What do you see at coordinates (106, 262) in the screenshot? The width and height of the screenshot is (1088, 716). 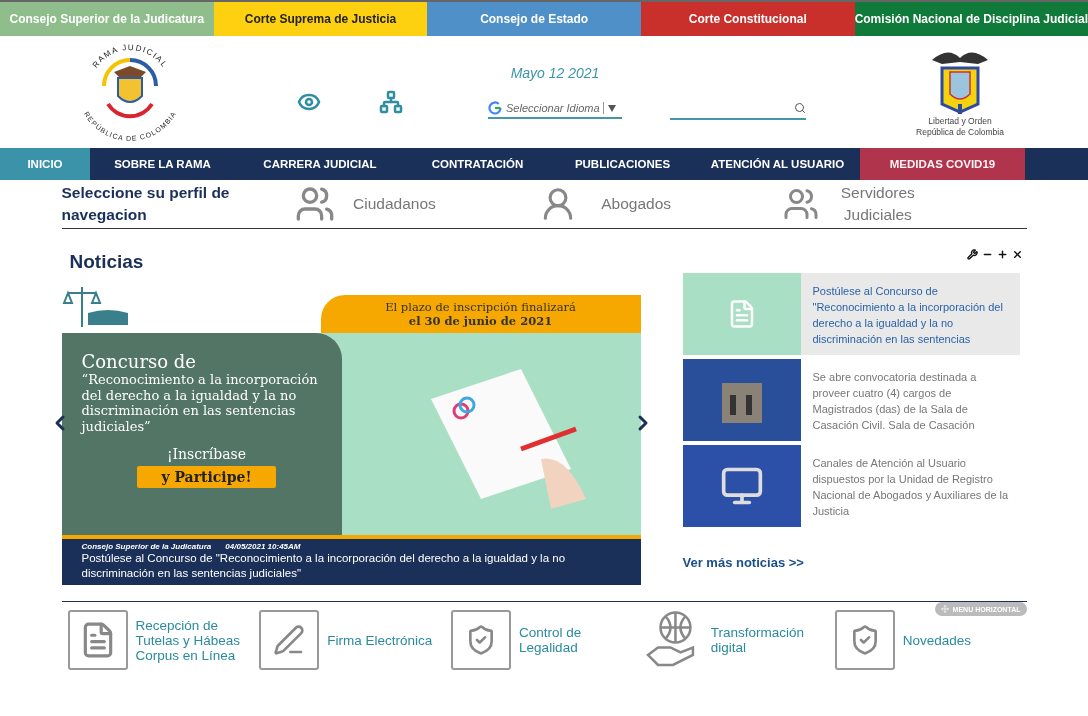 I see `section-title: Noticias` at bounding box center [106, 262].